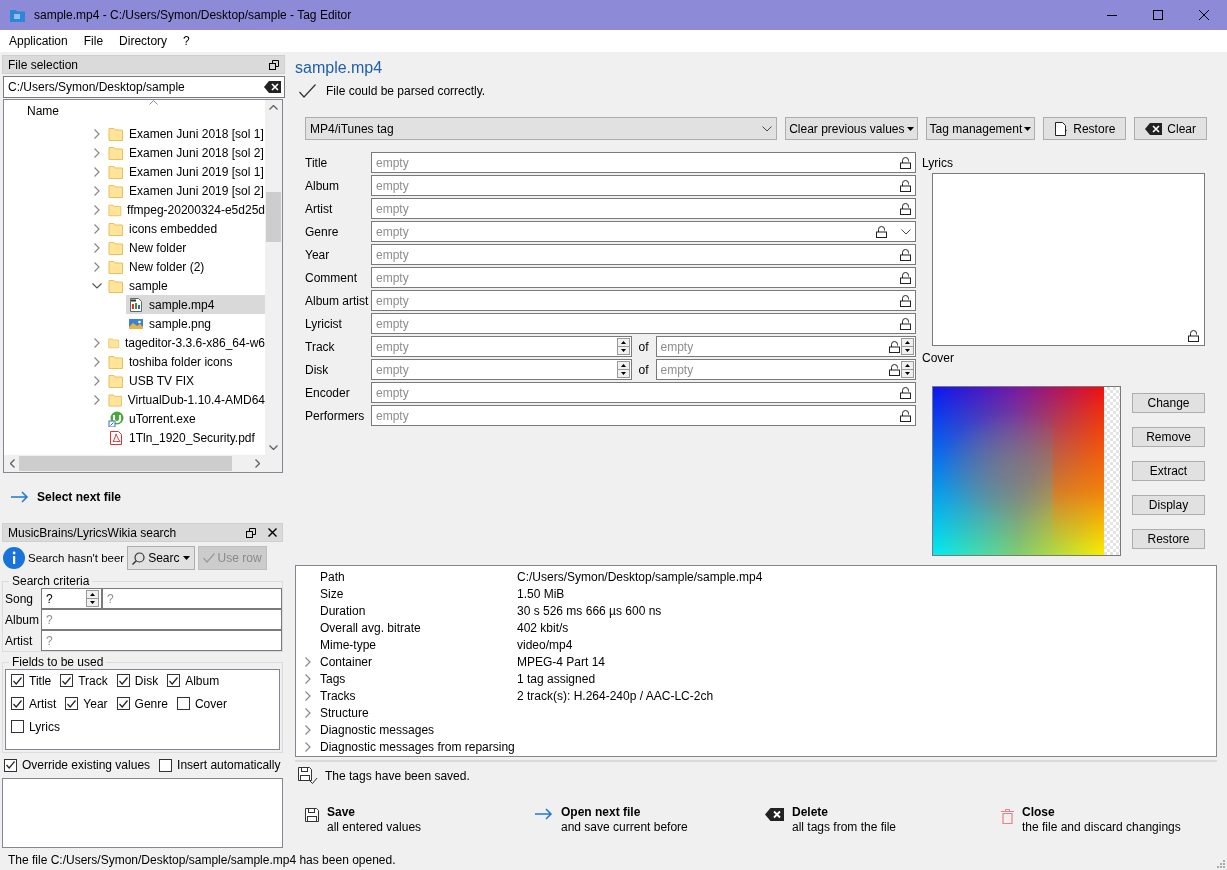 The width and height of the screenshot is (1227, 870). What do you see at coordinates (1170, 128) in the screenshot?
I see `clear-button: Clear` at bounding box center [1170, 128].